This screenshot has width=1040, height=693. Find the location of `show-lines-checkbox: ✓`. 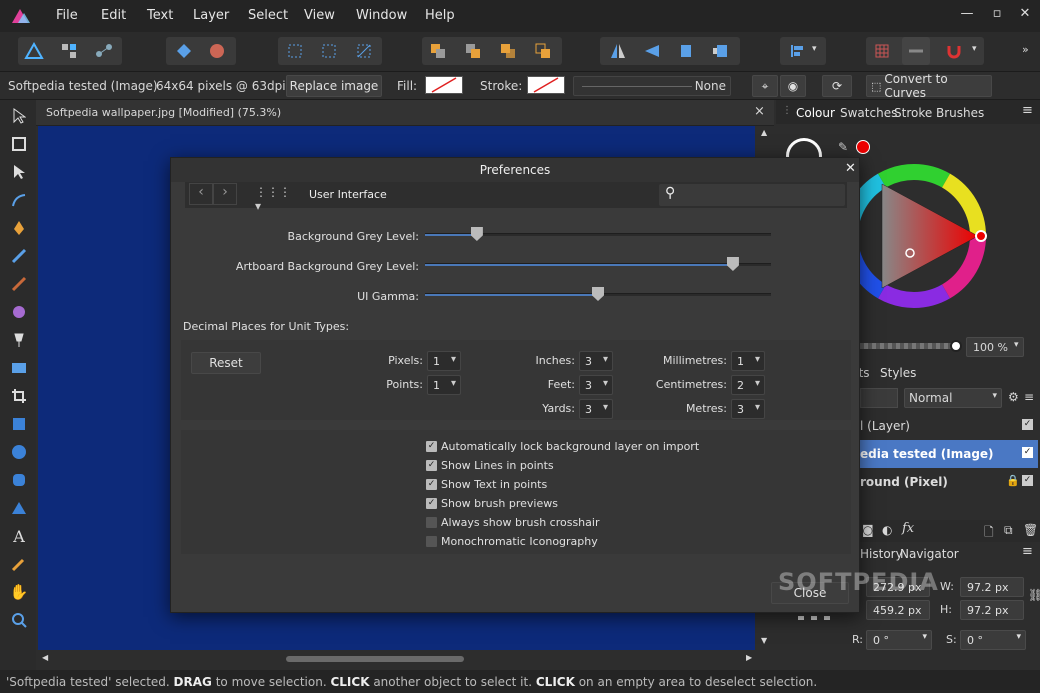

show-lines-checkbox: ✓ is located at coordinates (431, 465).